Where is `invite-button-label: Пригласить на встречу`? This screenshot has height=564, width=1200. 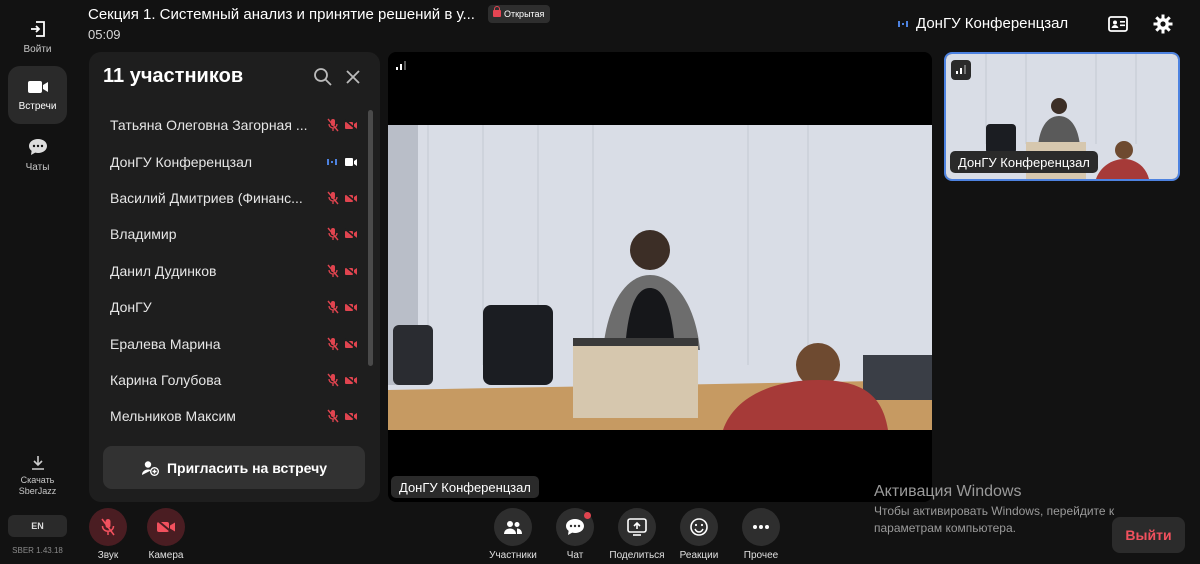
invite-button-label: Пригласить на встречу is located at coordinates (247, 467).